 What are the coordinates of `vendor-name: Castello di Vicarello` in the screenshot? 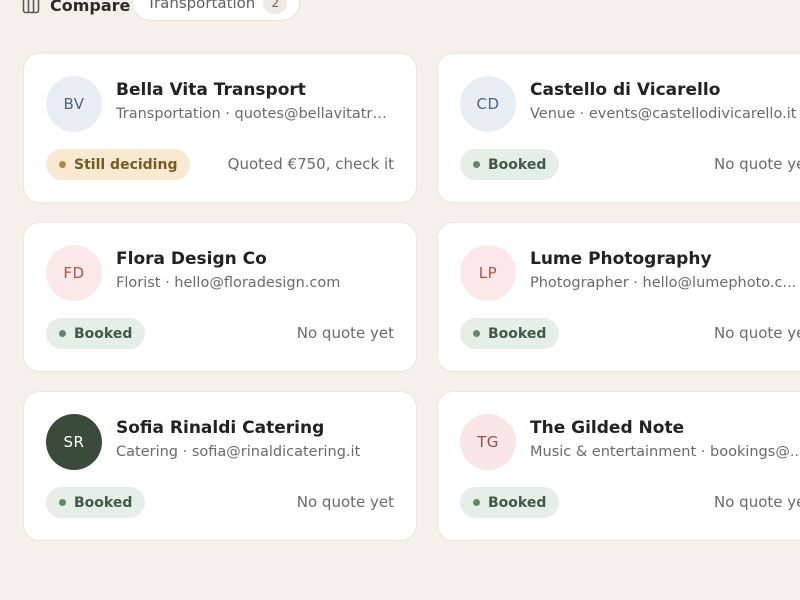 It's located at (625, 90).